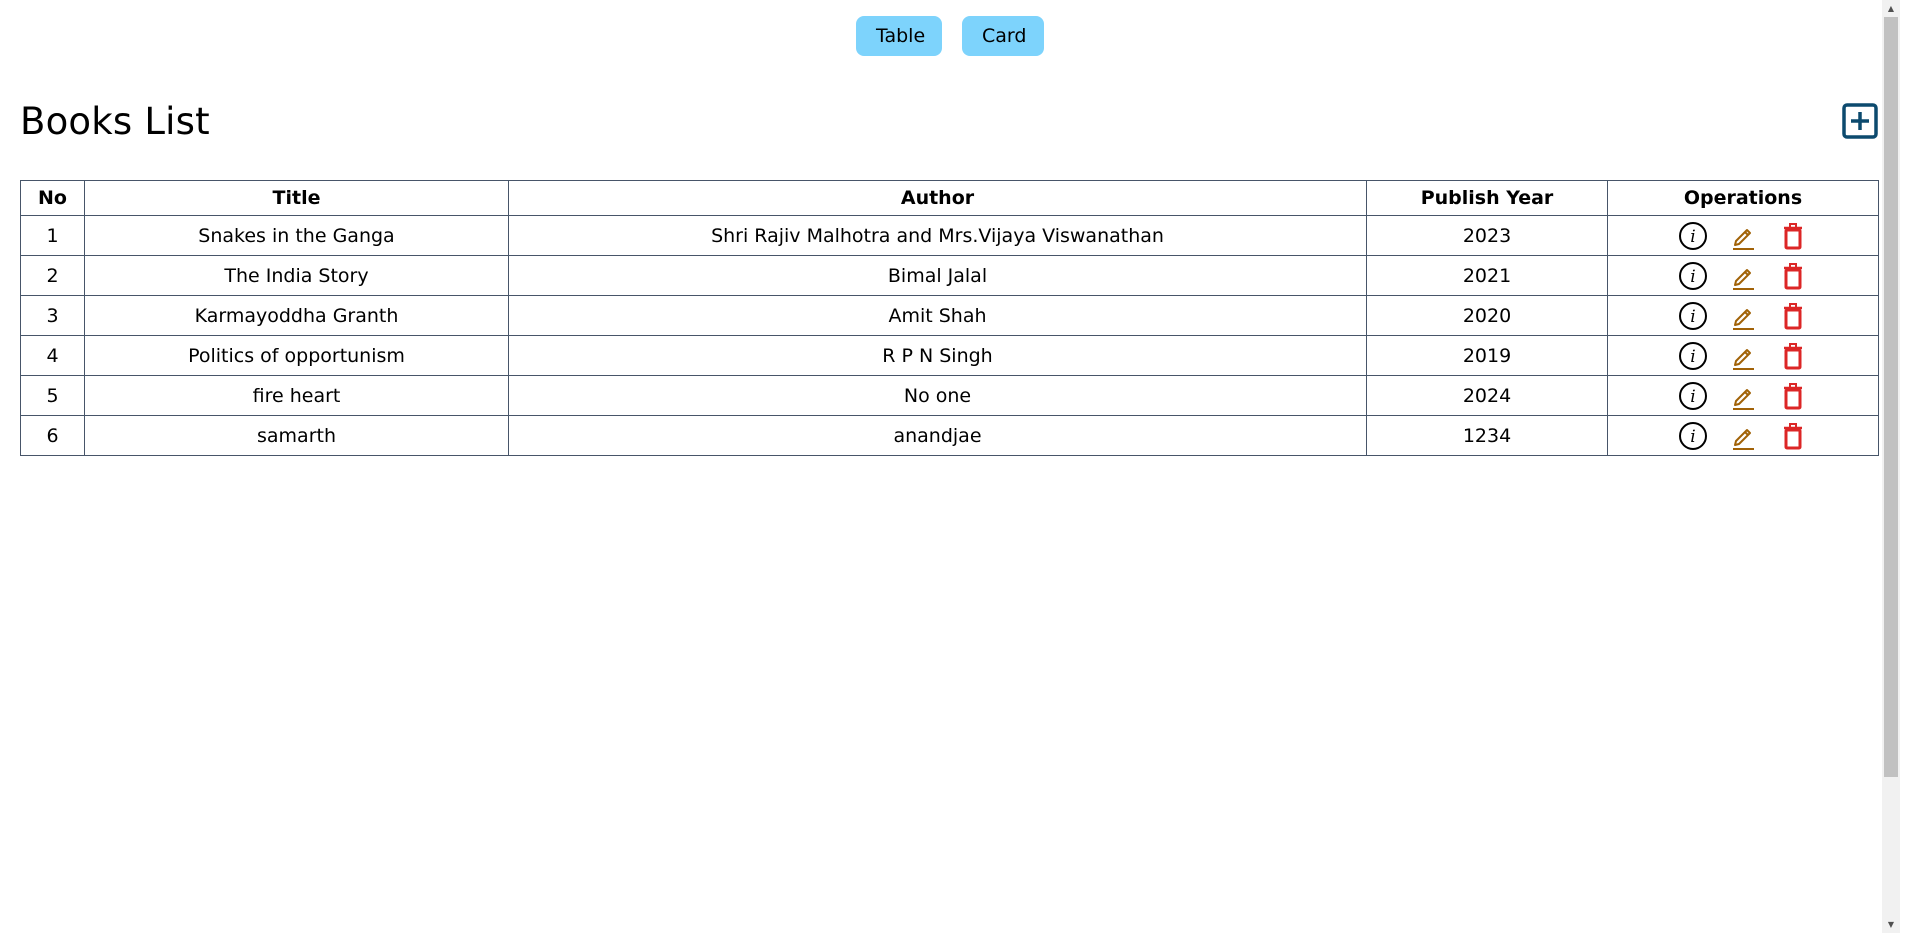  What do you see at coordinates (1487, 275) in the screenshot?
I see `cell-publish-year: 2021` at bounding box center [1487, 275].